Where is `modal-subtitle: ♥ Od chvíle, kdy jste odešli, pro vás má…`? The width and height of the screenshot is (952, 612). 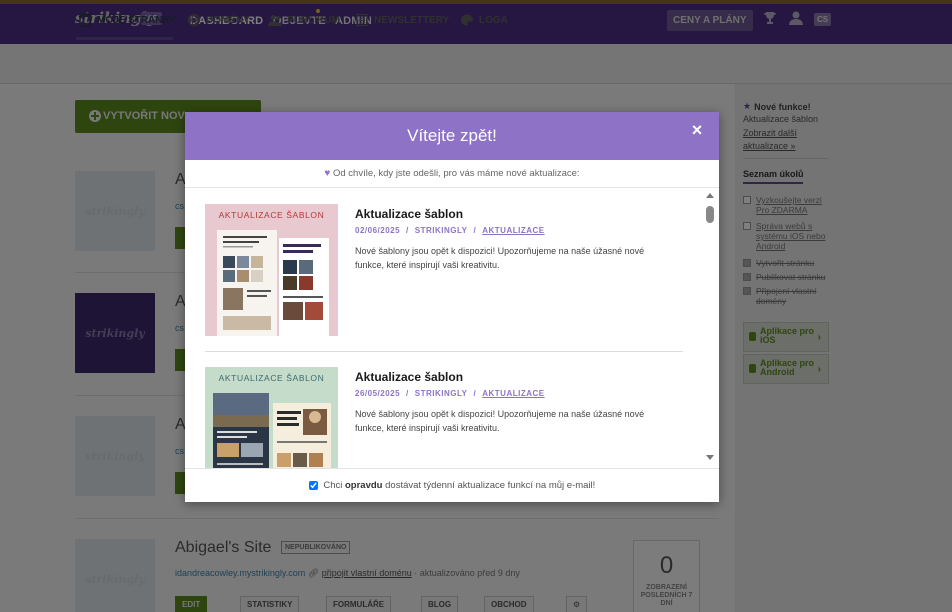
modal-subtitle: ♥ Od chvíle, kdy jste odešli, pro vás má… is located at coordinates (452, 174).